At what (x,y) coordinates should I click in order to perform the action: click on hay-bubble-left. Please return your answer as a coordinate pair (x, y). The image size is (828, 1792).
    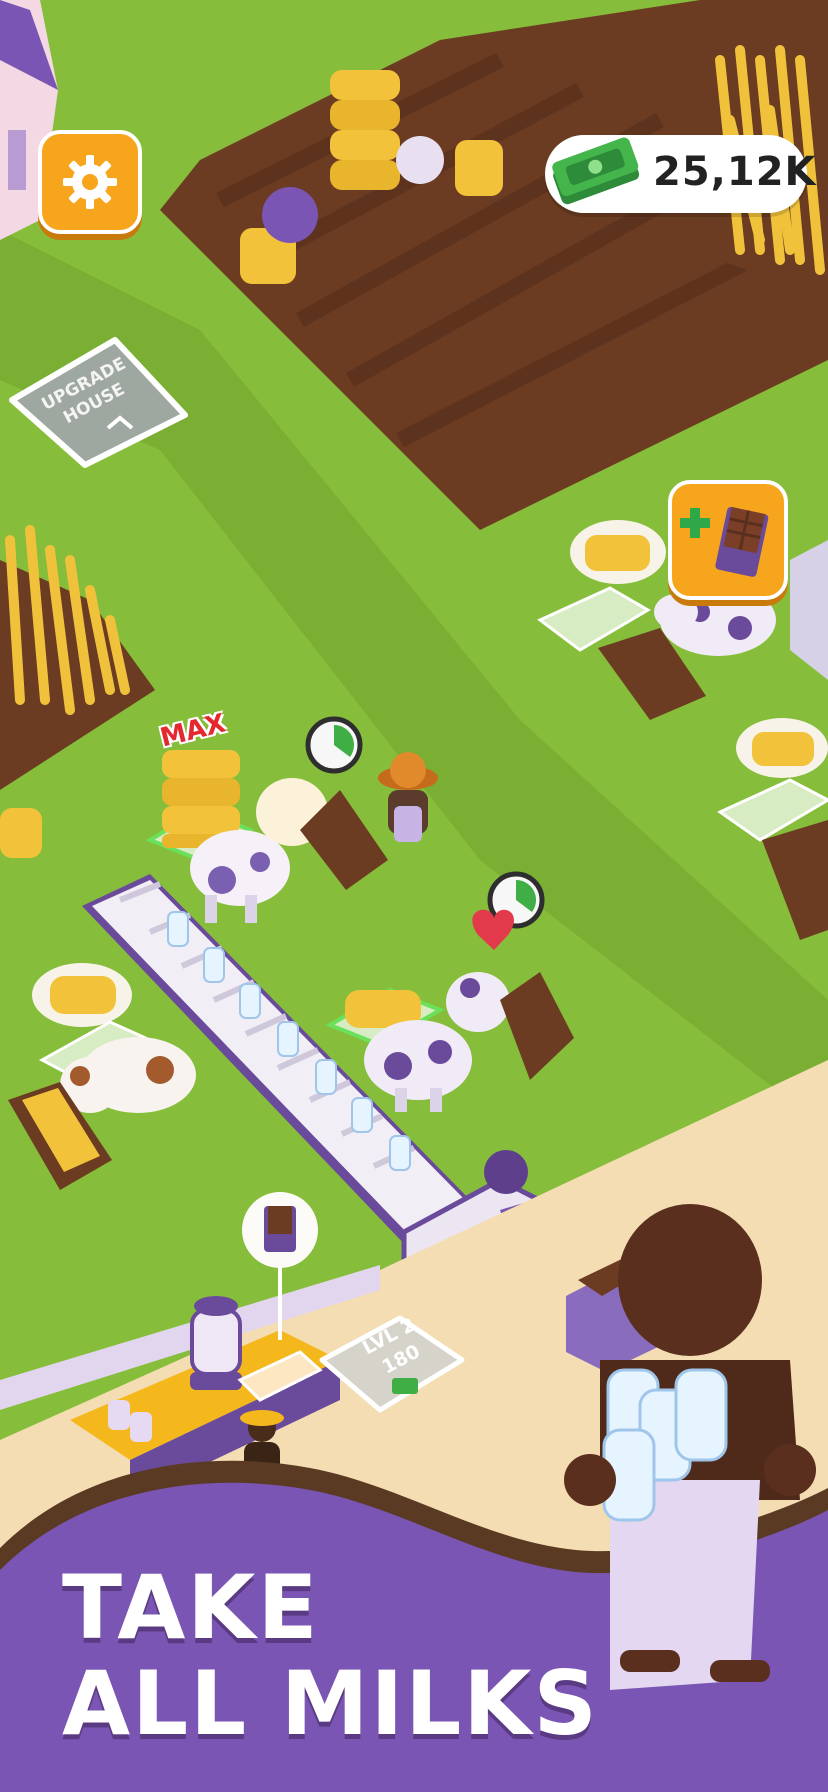
    Looking at the image, I should click on (82, 995).